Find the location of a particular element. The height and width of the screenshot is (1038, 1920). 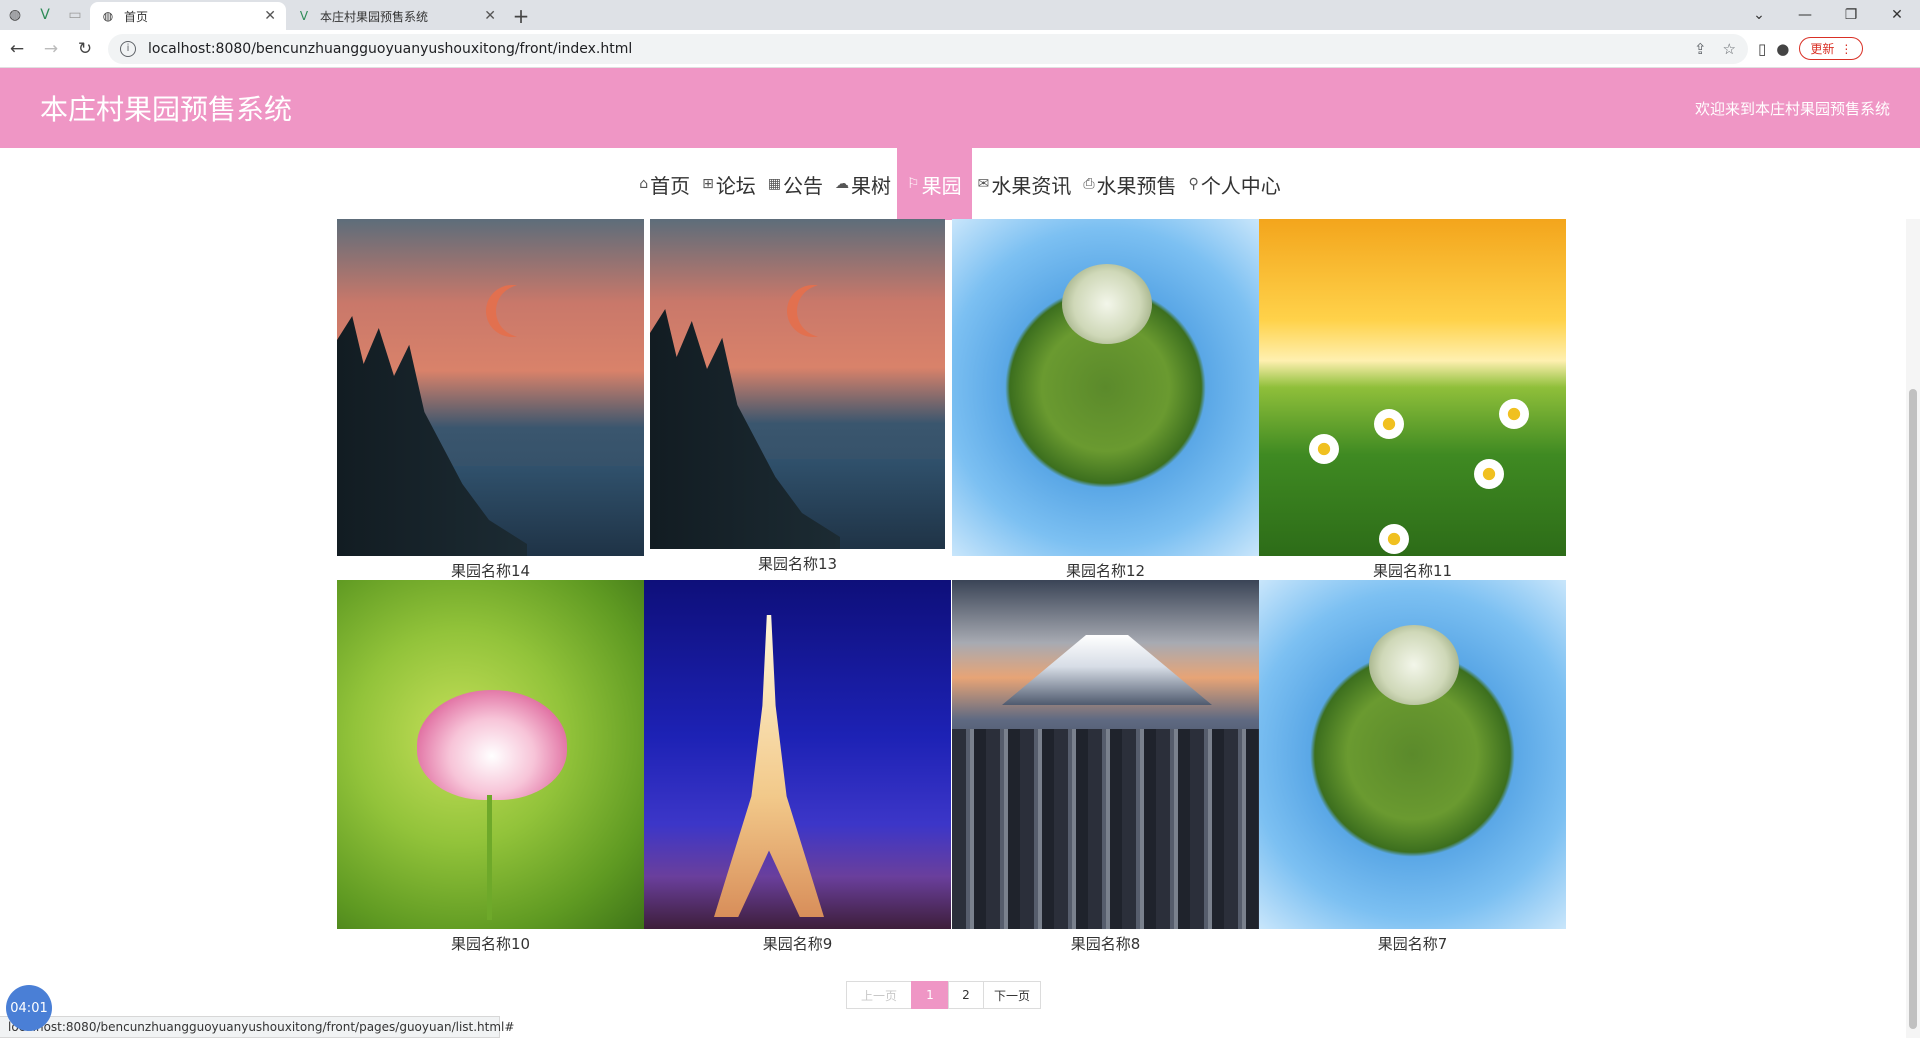

page-button: 2 is located at coordinates (966, 995).